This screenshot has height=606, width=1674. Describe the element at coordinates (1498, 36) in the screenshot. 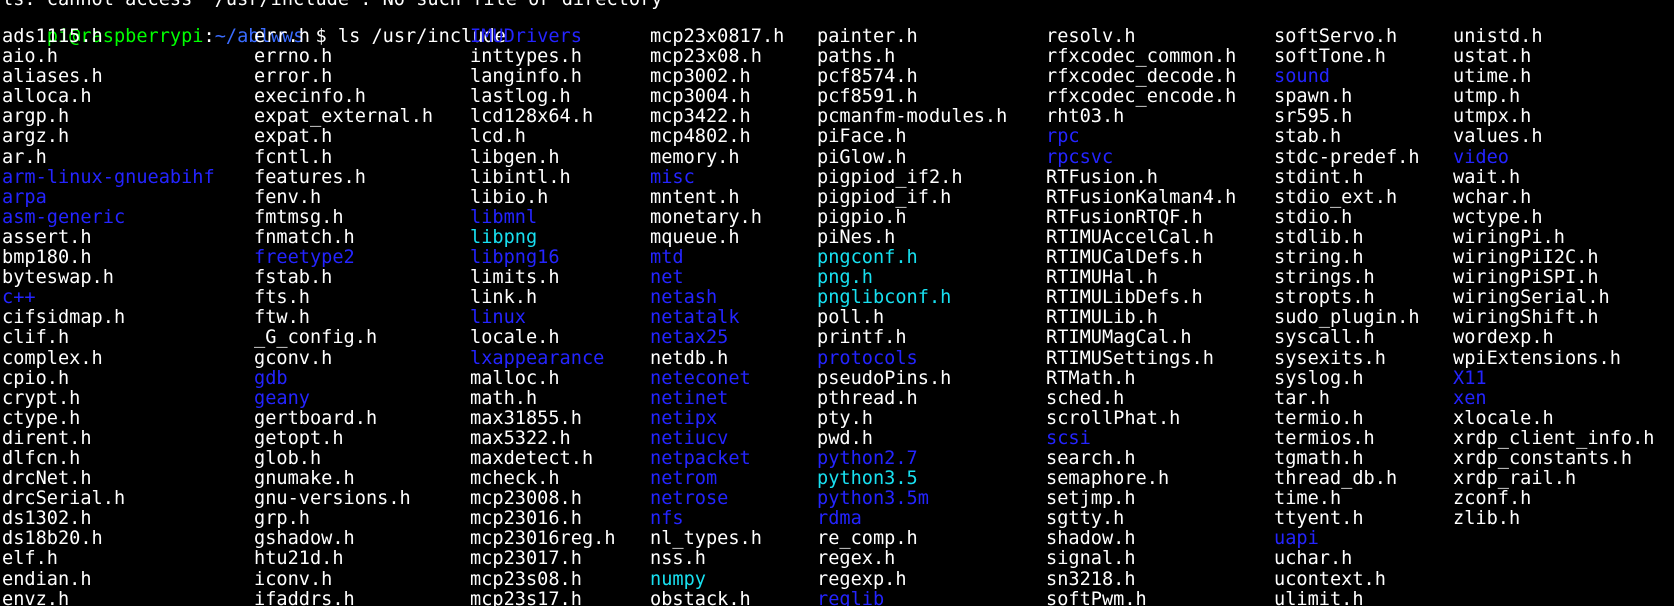

I see `file-entry: unistd.h` at that location.